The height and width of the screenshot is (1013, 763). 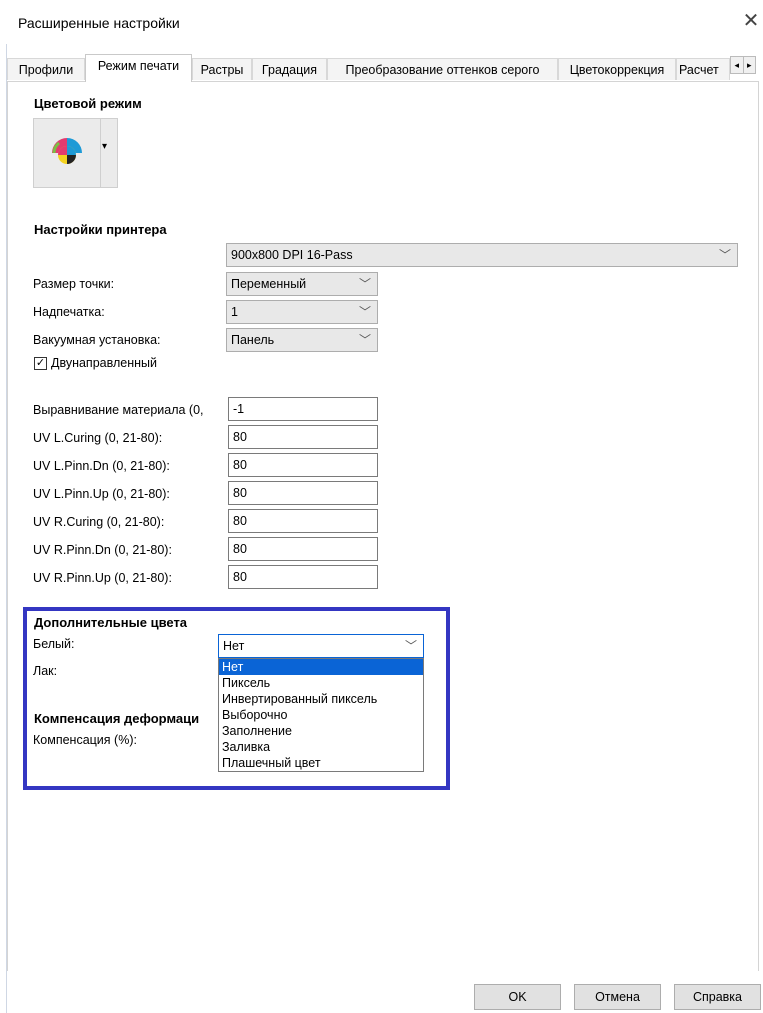 What do you see at coordinates (289, 69) in the screenshot?
I see `tab-gradation: Градация` at bounding box center [289, 69].